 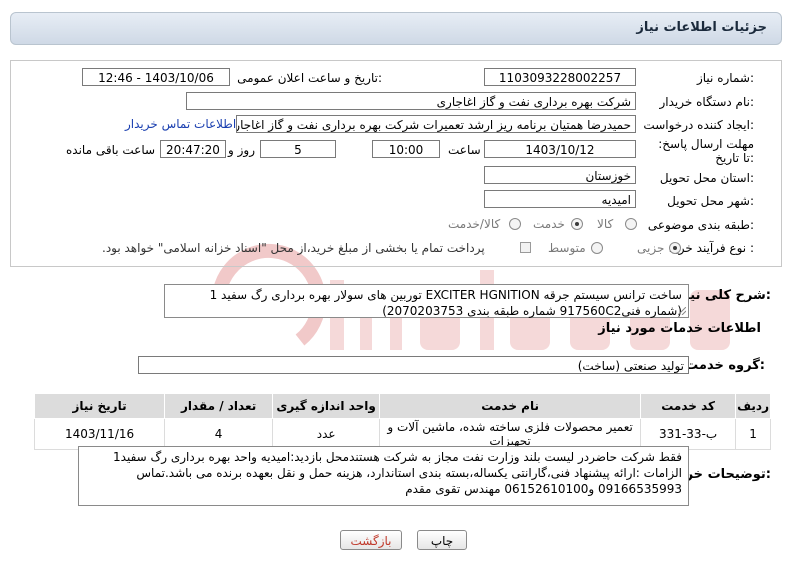 What do you see at coordinates (725, 365) in the screenshot?
I see `service-group-label: گروه خدمت:` at bounding box center [725, 365].